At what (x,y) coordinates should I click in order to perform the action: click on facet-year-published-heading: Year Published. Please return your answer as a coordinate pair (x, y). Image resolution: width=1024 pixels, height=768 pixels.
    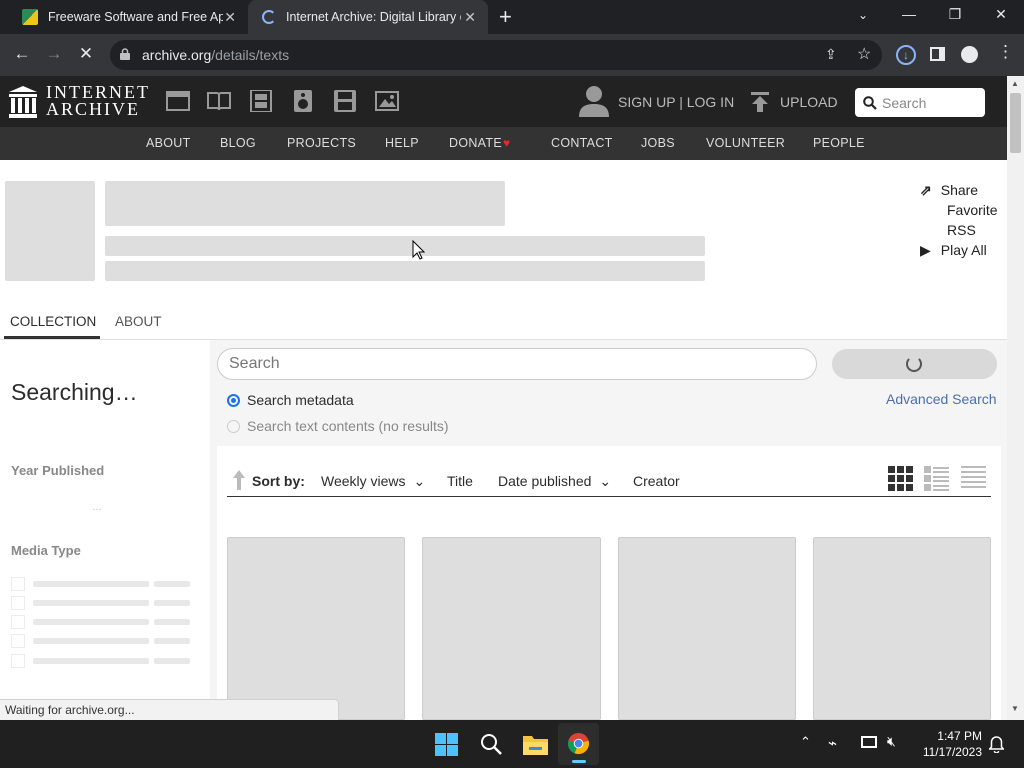
    Looking at the image, I should click on (57, 470).